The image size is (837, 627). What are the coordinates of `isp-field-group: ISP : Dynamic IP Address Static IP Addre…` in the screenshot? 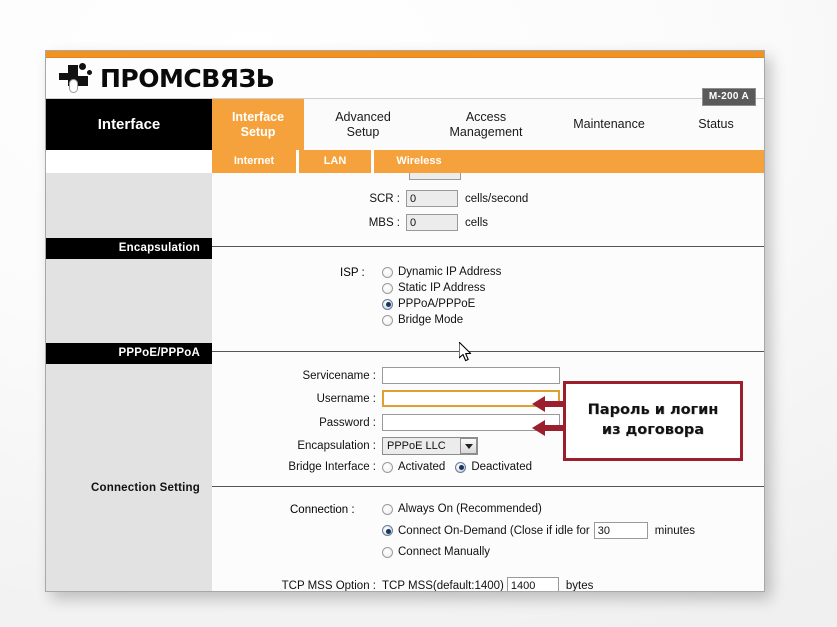 It's located at (420, 298).